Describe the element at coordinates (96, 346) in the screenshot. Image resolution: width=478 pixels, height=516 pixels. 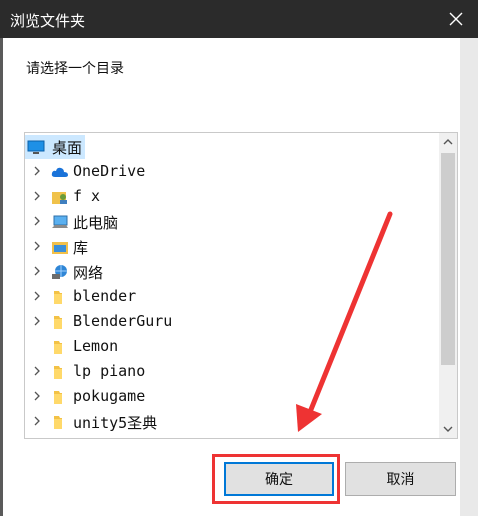
I see `tree-item-label: Lemon` at that location.